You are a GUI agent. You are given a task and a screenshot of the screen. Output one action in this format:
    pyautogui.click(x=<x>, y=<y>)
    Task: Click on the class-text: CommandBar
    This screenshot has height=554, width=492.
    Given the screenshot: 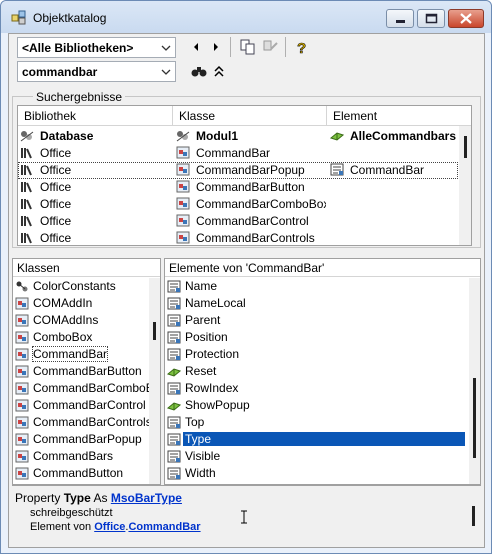 What is the action you would take?
    pyautogui.click(x=233, y=153)
    